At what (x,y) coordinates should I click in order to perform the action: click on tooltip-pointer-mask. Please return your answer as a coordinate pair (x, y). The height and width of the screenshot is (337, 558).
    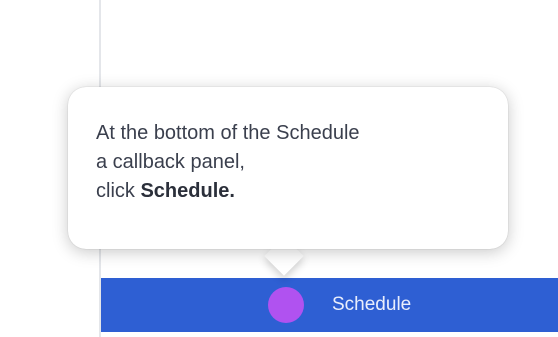
    Looking at the image, I should click on (285, 240).